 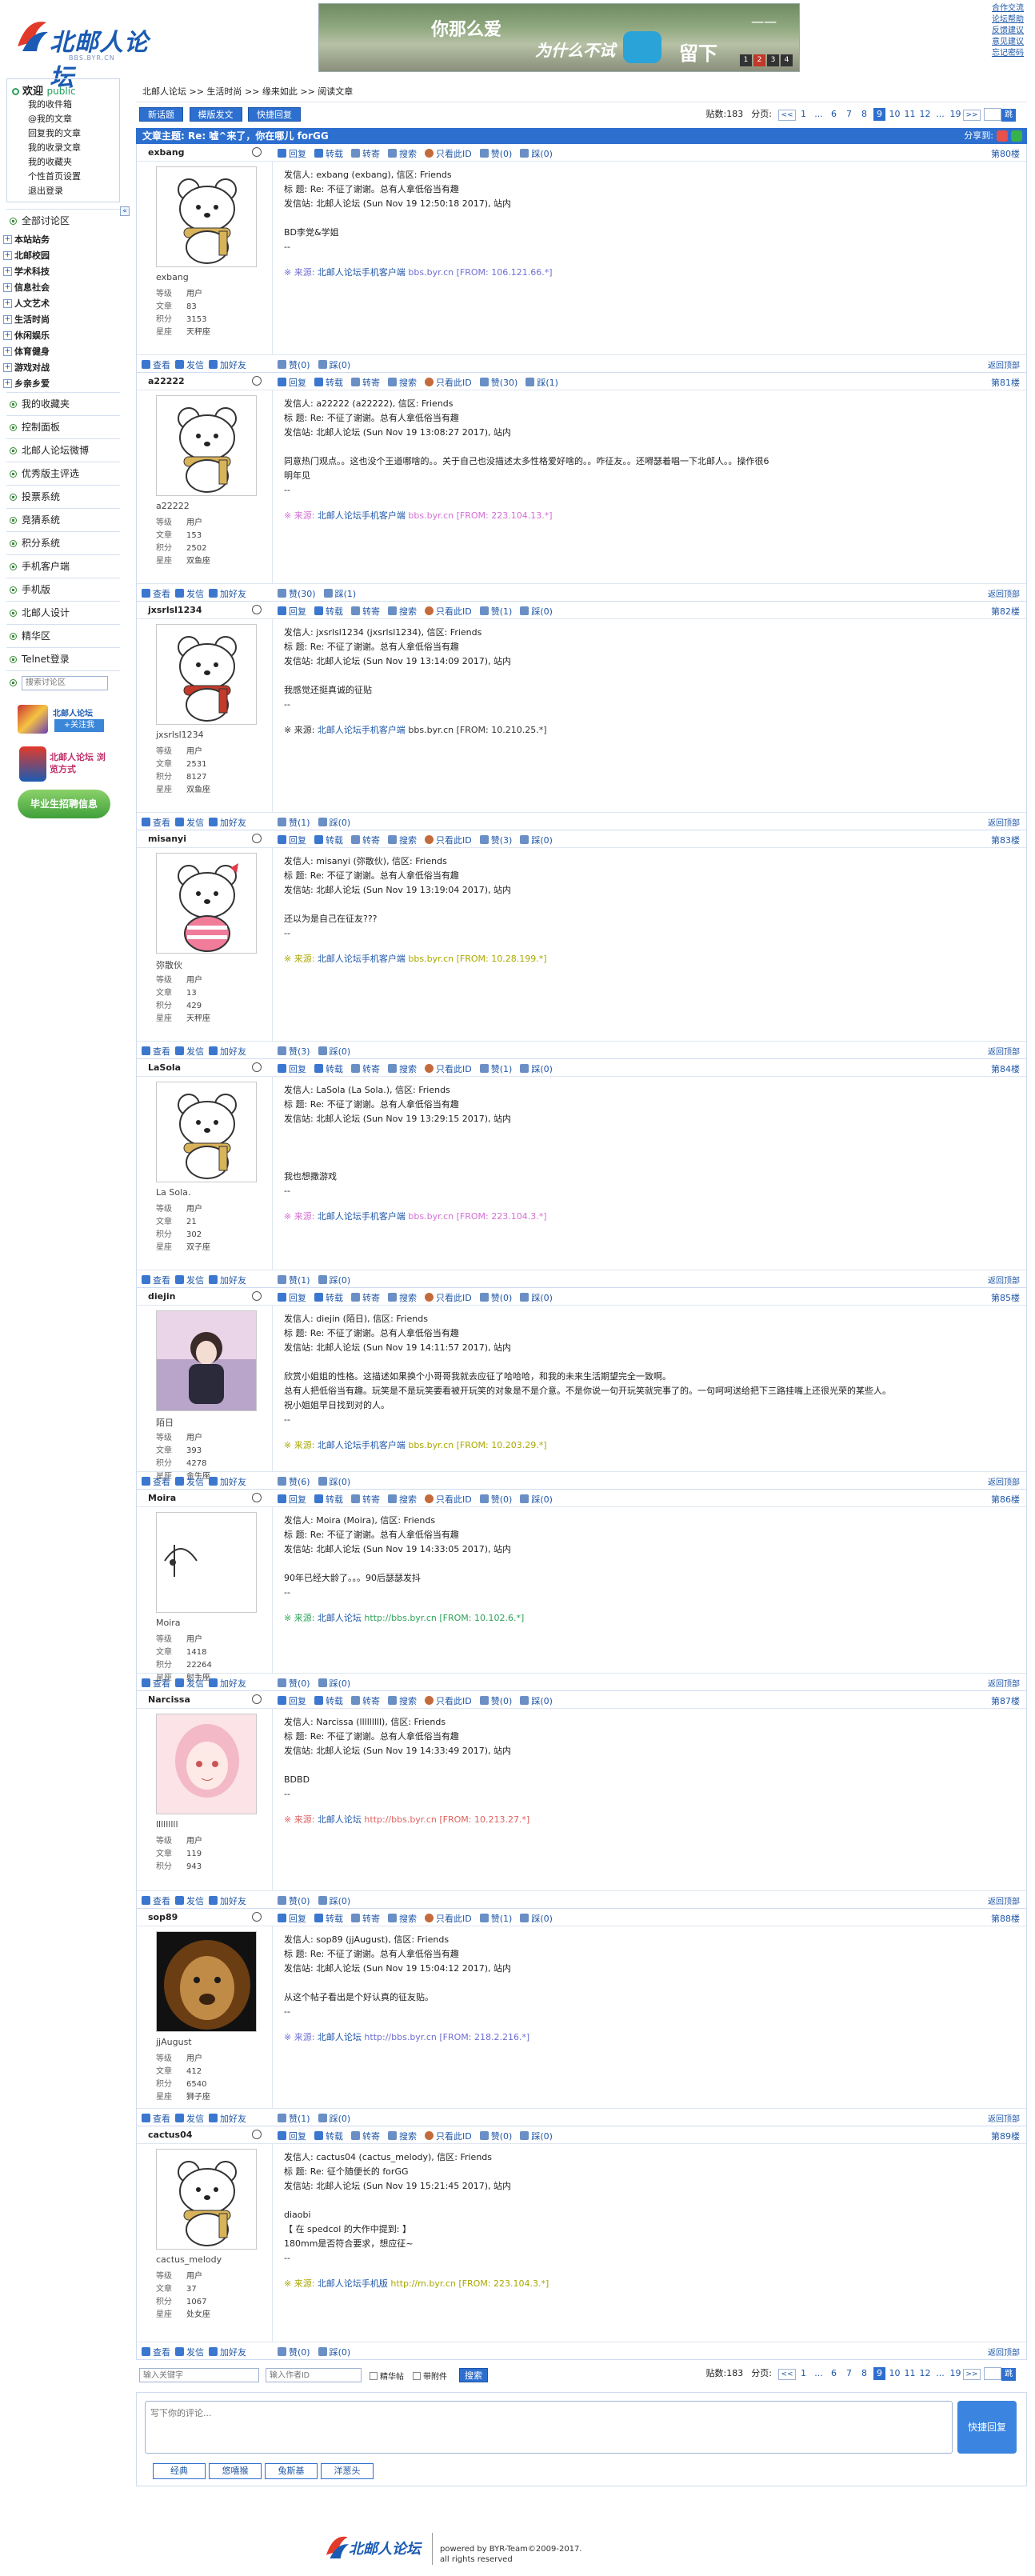 What do you see at coordinates (1005, 840) in the screenshot?
I see `floor-number: 第83楼` at bounding box center [1005, 840].